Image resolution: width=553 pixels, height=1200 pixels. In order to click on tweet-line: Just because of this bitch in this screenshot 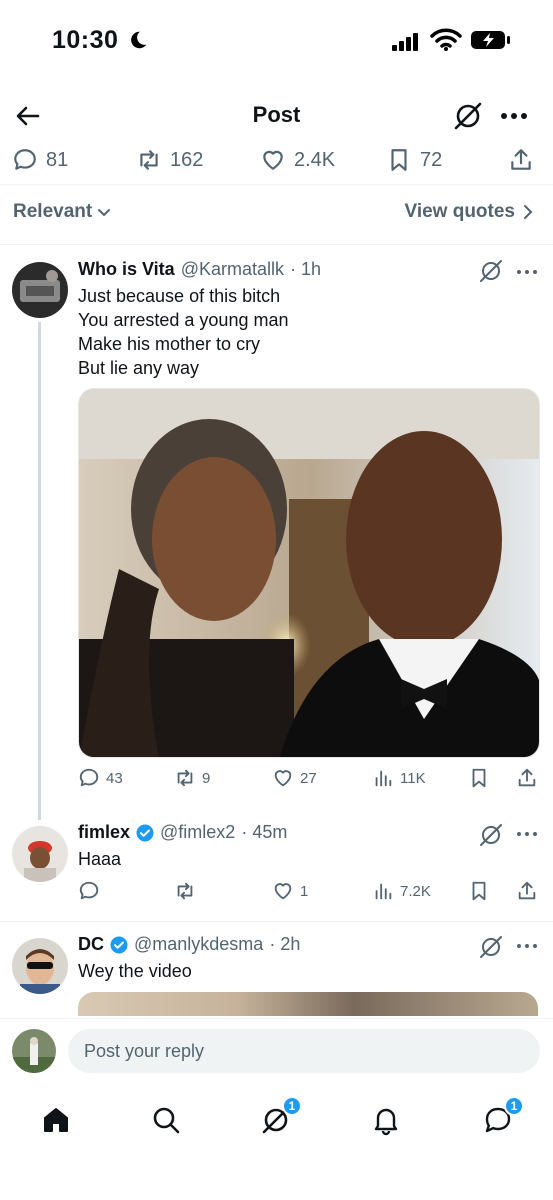, I will do `click(179, 296)`.